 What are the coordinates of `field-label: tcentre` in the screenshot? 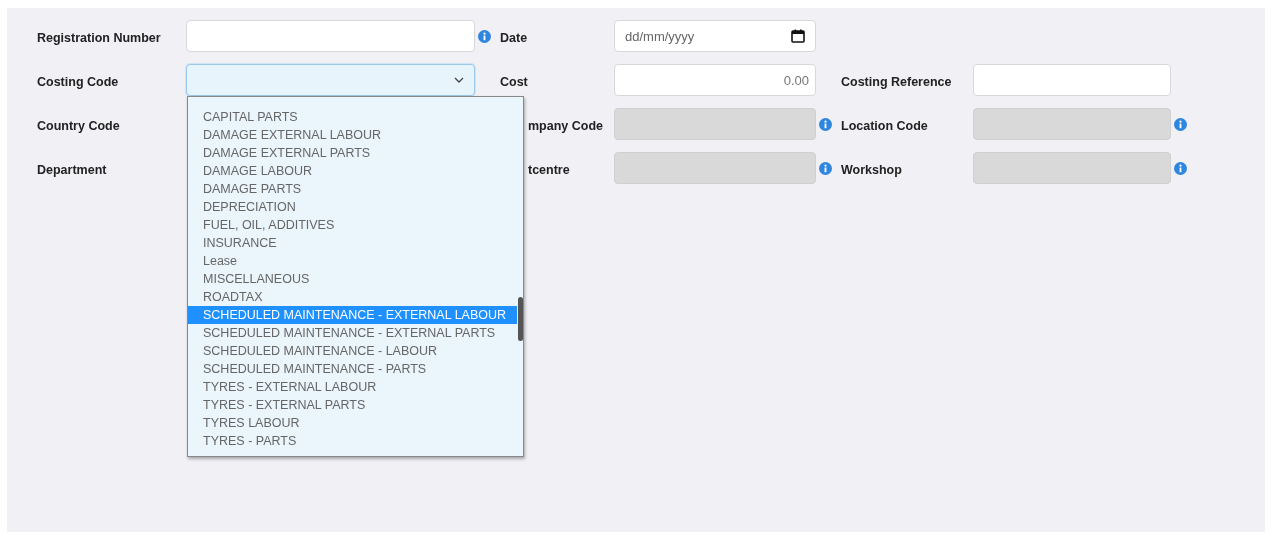 It's located at (549, 170).